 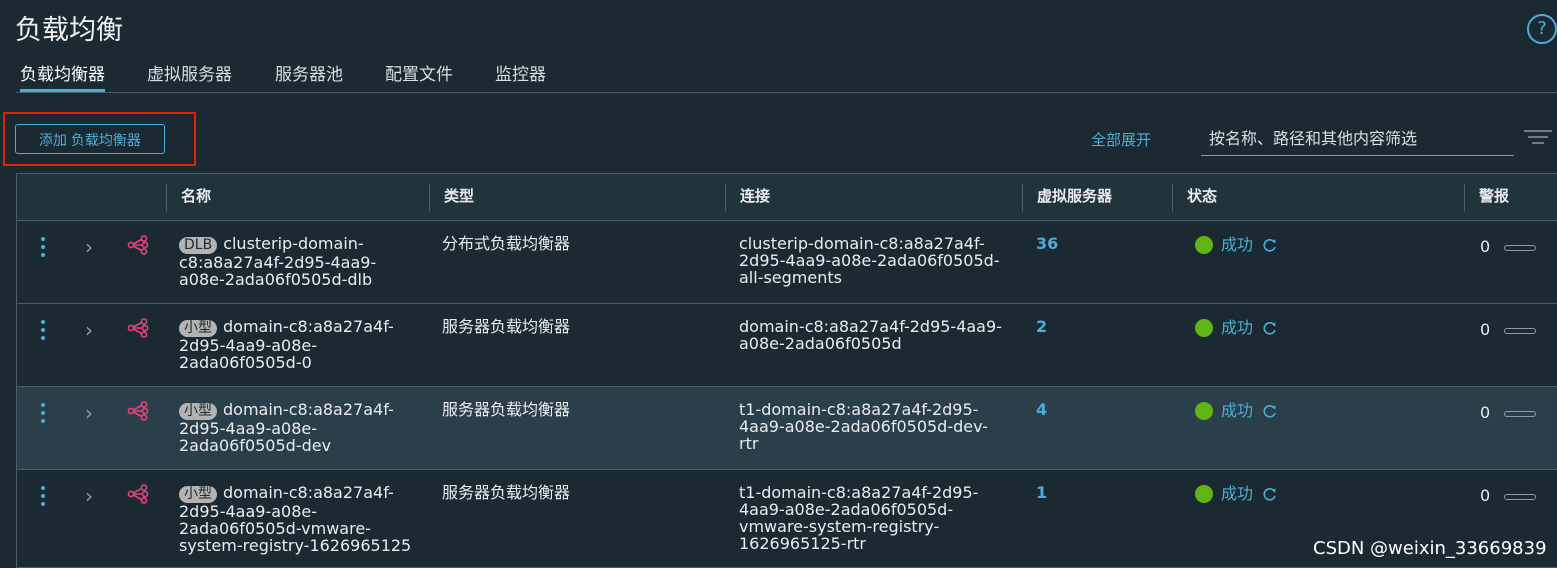 What do you see at coordinates (786, 74) in the screenshot?
I see `tab-bar: 负载均衡器 虚拟服务器 服务器池 配置文件 监控器` at bounding box center [786, 74].